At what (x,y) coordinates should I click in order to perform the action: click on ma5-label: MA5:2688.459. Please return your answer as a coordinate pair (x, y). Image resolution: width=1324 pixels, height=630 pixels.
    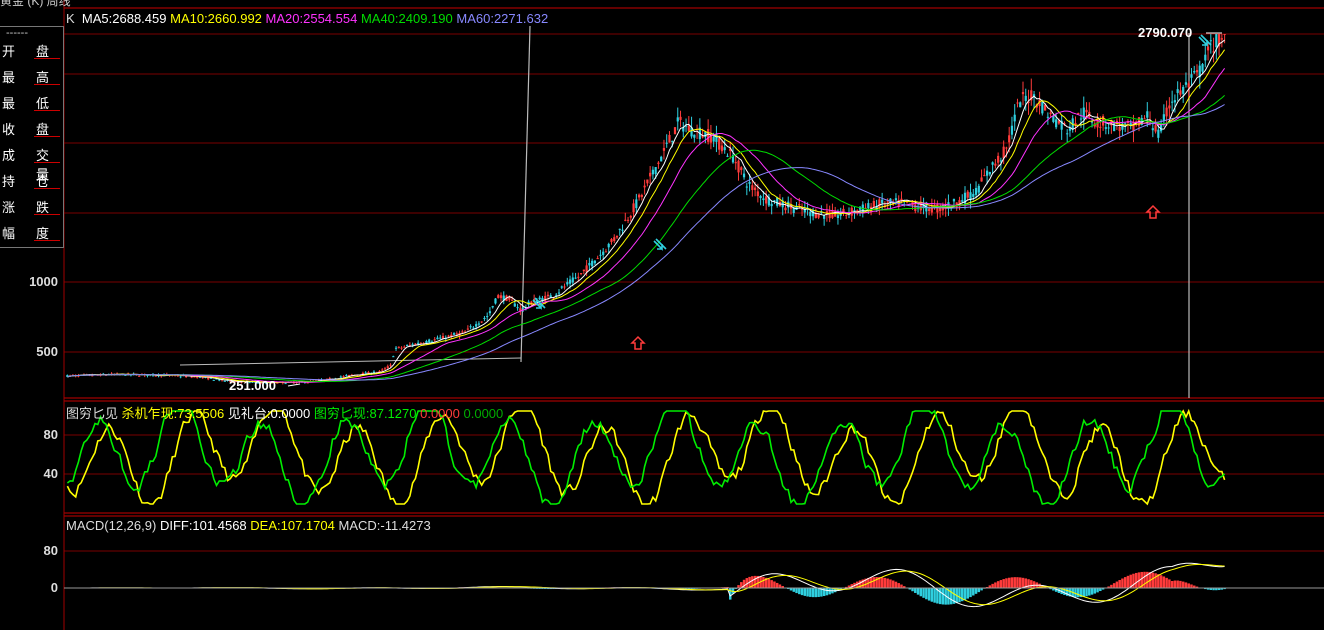
    Looking at the image, I should click on (124, 18).